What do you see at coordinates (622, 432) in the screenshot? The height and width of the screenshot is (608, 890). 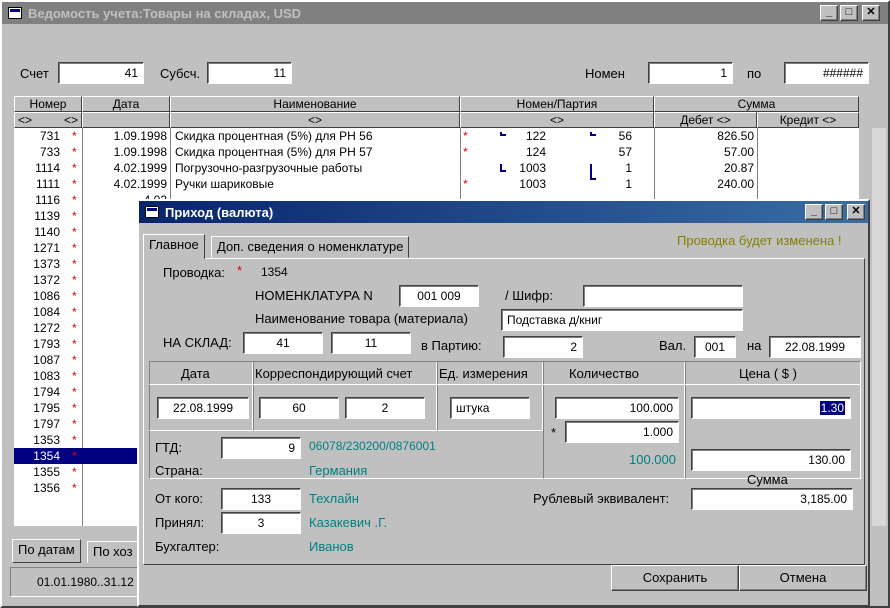 I see `multiplier-field: 1.000` at bounding box center [622, 432].